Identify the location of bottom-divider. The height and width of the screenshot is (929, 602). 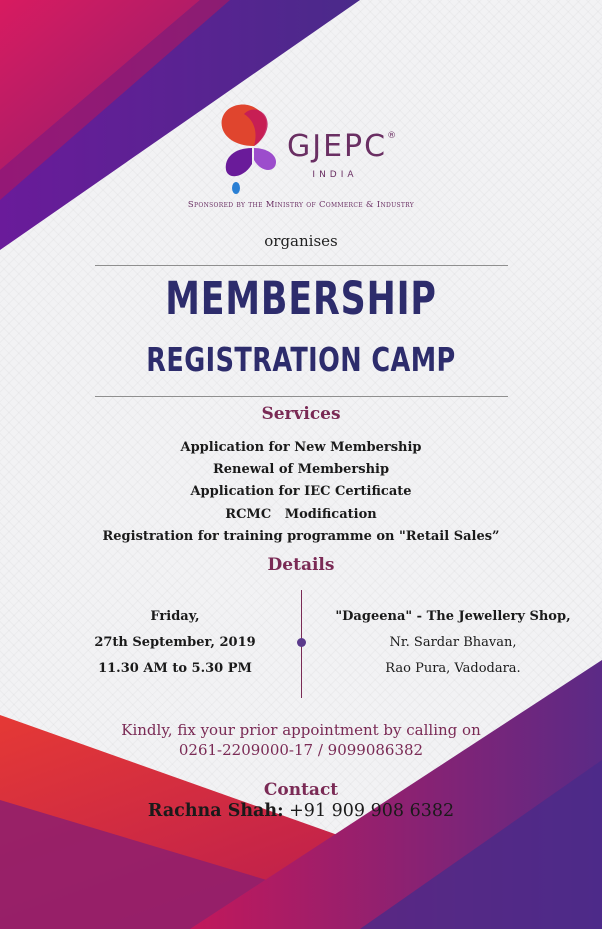
(301, 396).